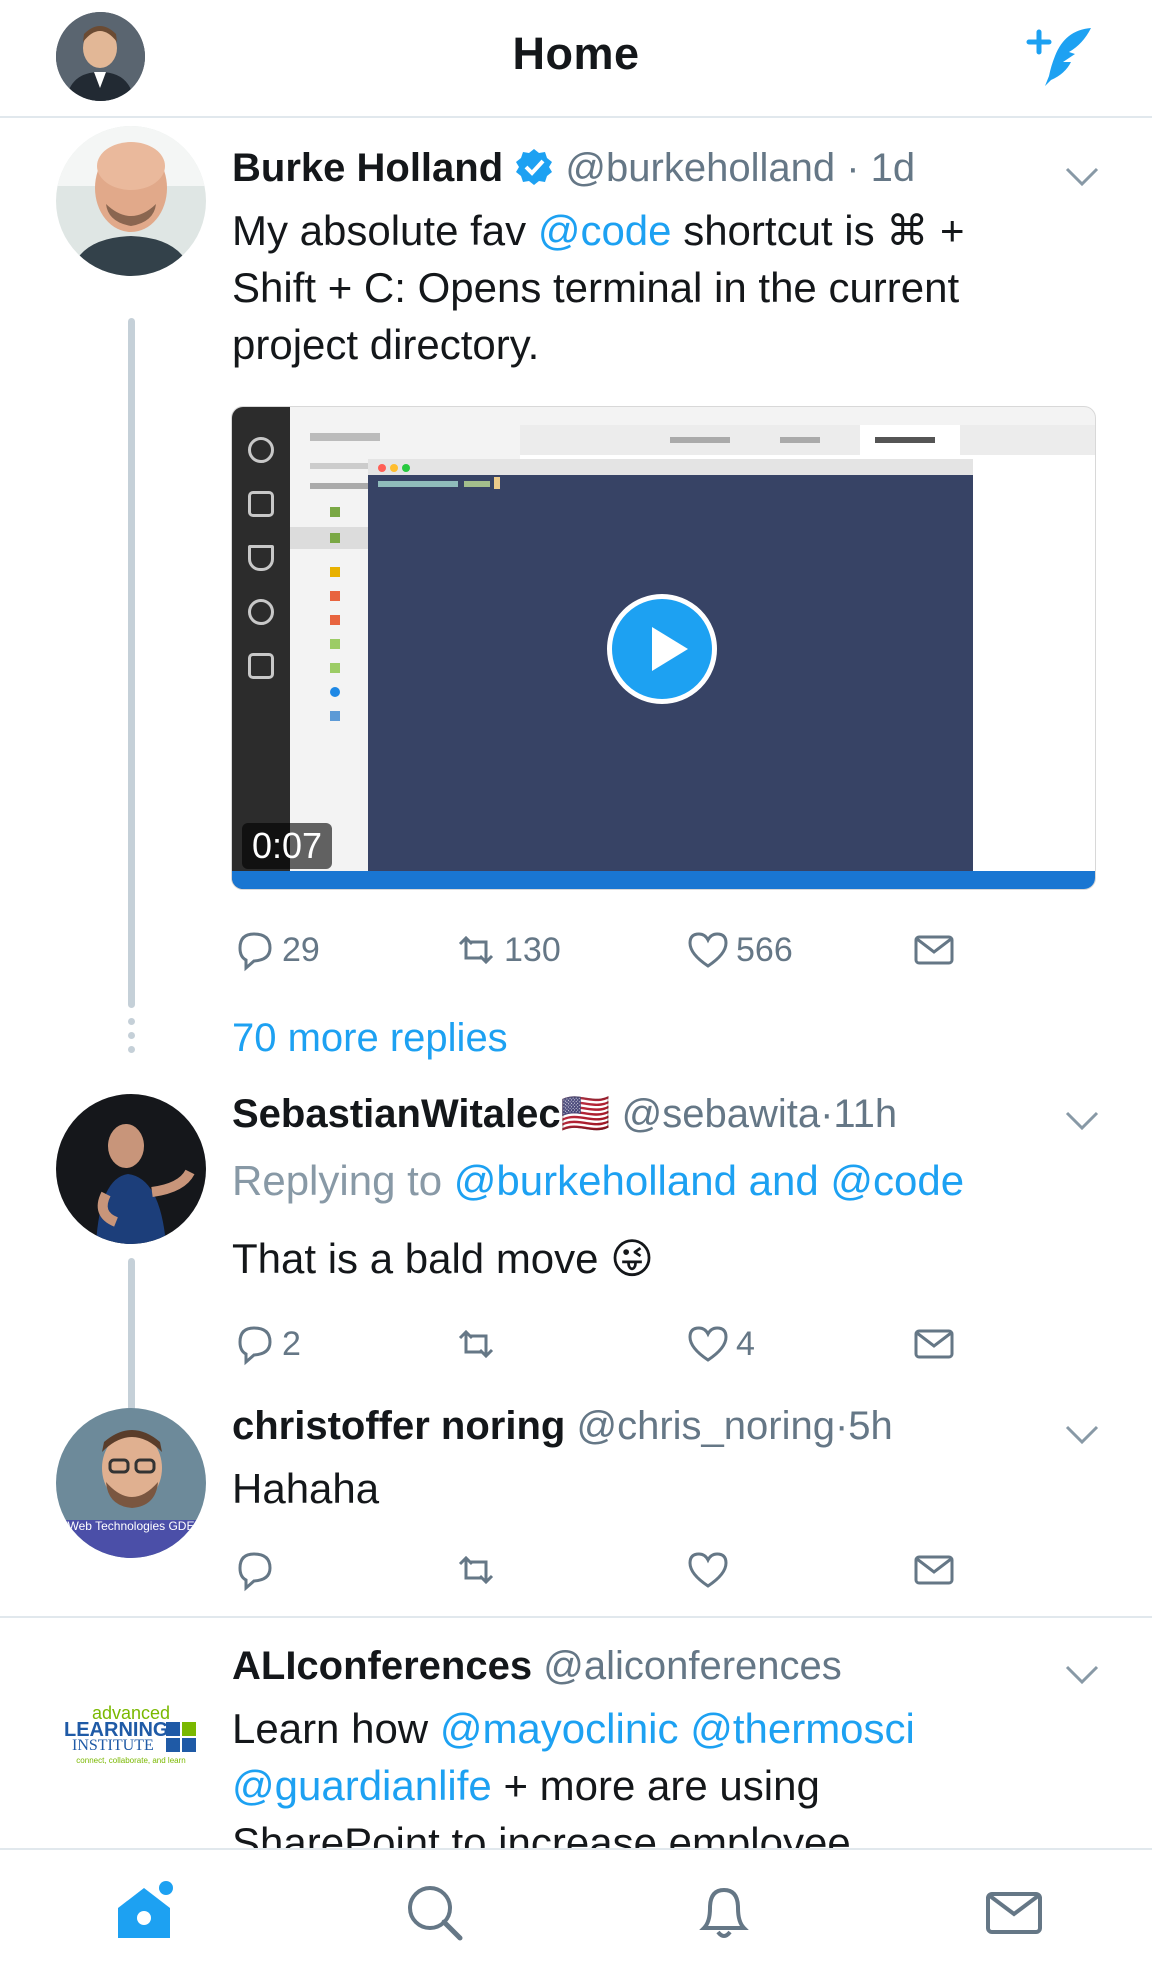 The height and width of the screenshot is (1988, 1152). I want to click on page-title: Home, so click(576, 53).